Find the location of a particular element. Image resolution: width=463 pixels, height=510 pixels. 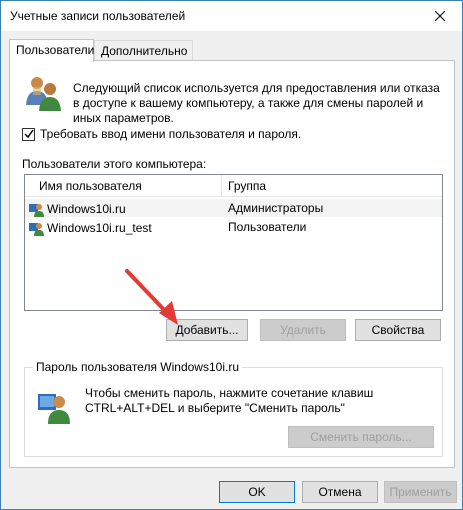

column-header-group: Группа is located at coordinates (247, 186).